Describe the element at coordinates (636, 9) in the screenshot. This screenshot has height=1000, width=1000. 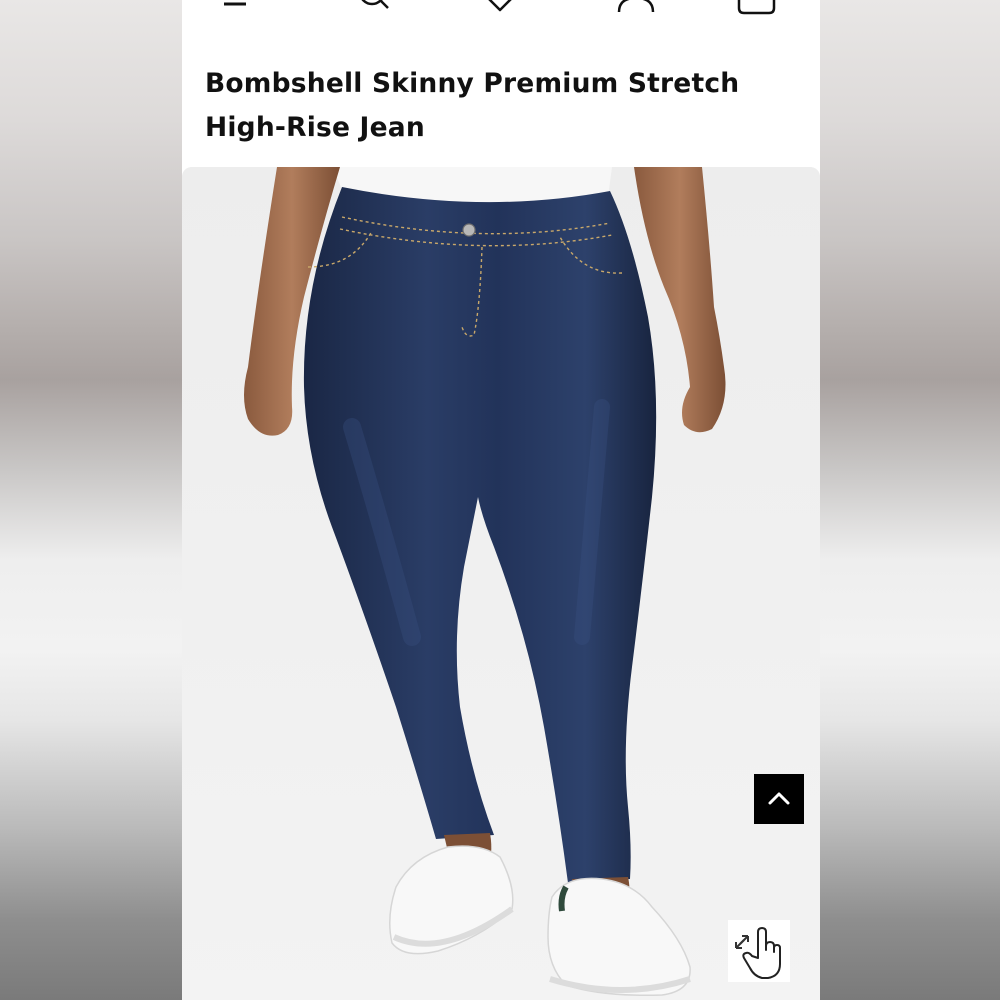
I see `account-icon` at that location.